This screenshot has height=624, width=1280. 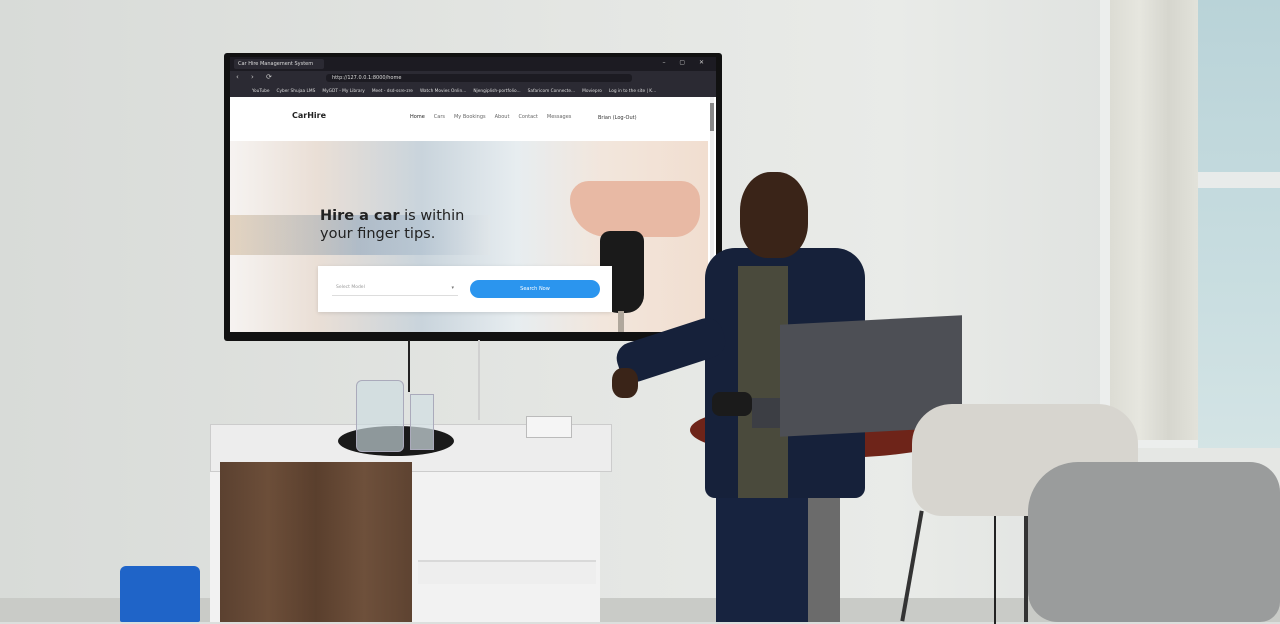 I want to click on cabinet-door, so click(x=316, y=542).